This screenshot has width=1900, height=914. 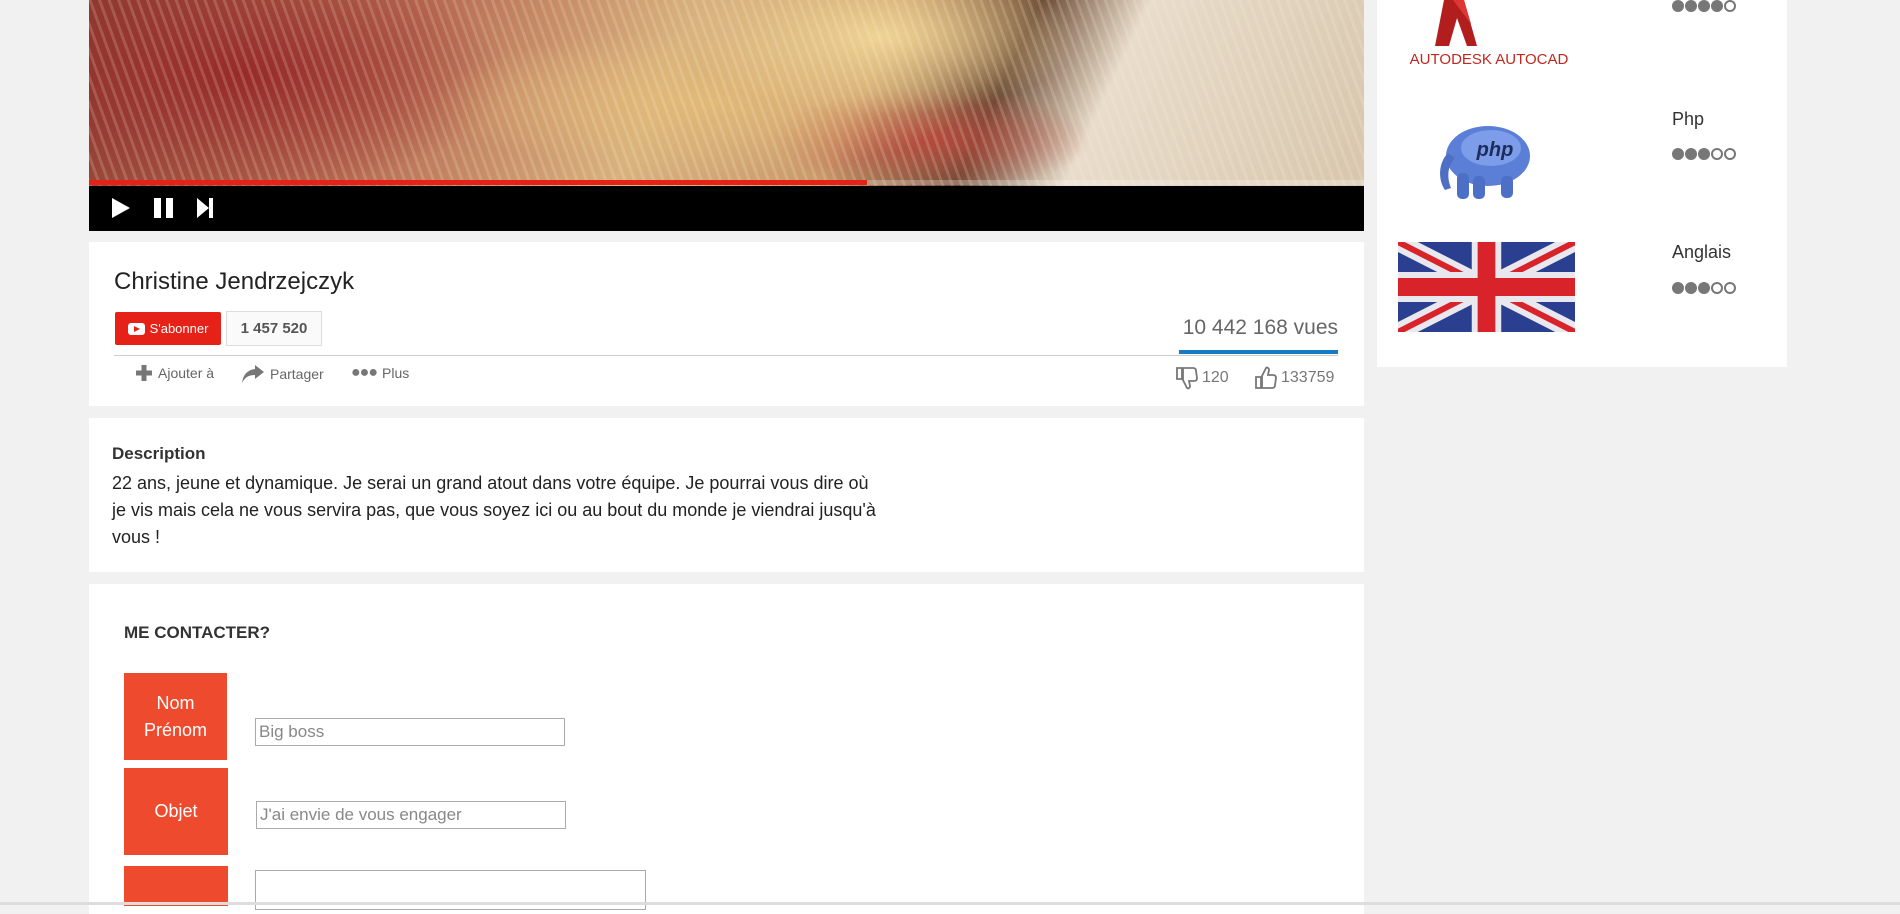 I want to click on subject-input, so click(x=411, y=815).